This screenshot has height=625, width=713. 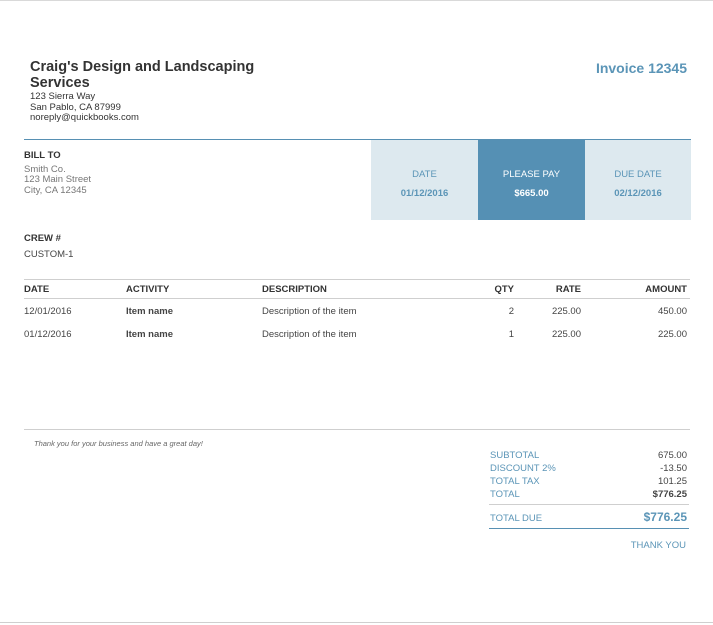 What do you see at coordinates (531, 174) in the screenshot?
I see `please-pay-label: PLEASE PAY` at bounding box center [531, 174].